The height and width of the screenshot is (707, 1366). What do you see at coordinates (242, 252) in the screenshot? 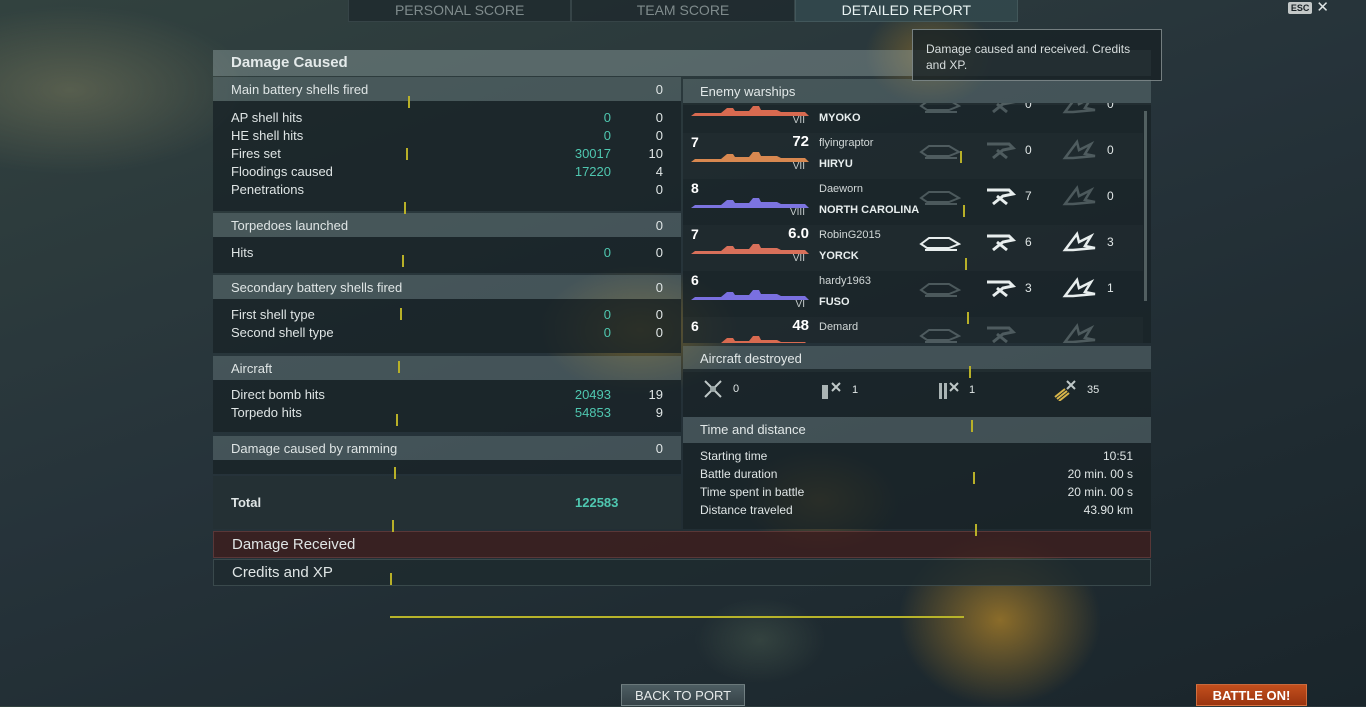
I see `stat-label: Hits` at bounding box center [242, 252].